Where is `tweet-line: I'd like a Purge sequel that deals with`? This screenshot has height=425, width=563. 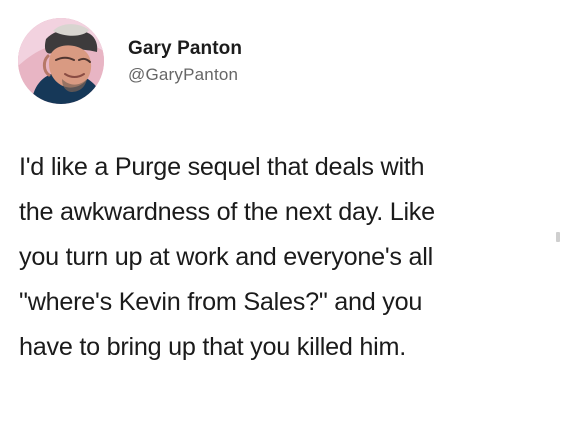 tweet-line: I'd like a Purge sequel that deals with is located at coordinates (222, 167).